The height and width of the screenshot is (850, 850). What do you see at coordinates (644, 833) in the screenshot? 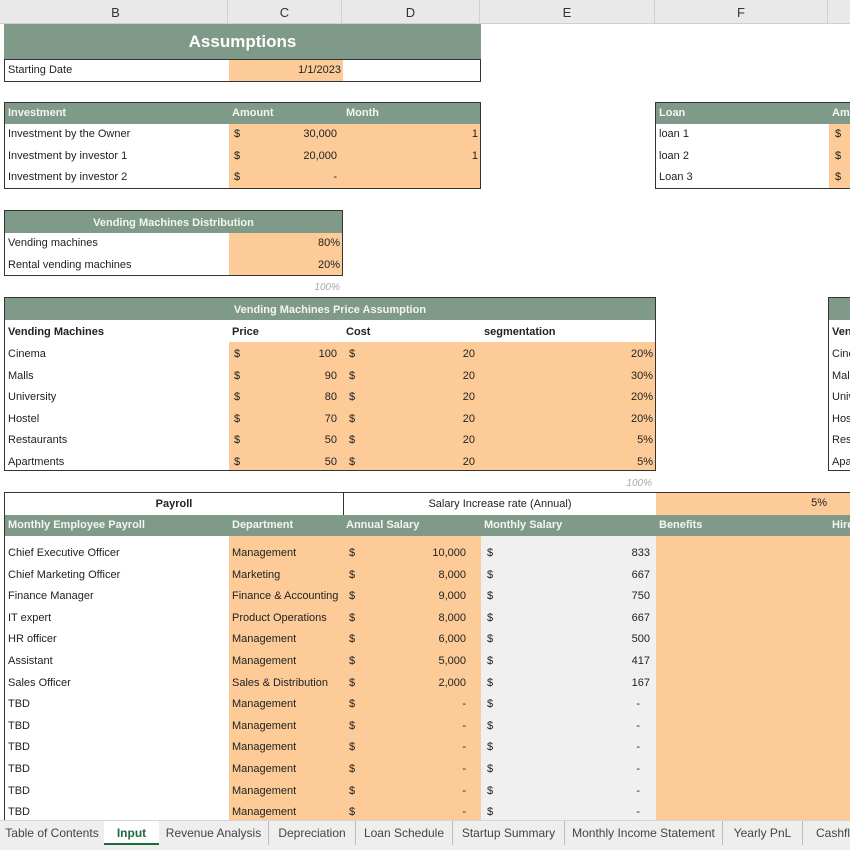
I see `sheet-tab: Monthly Income Statement` at bounding box center [644, 833].